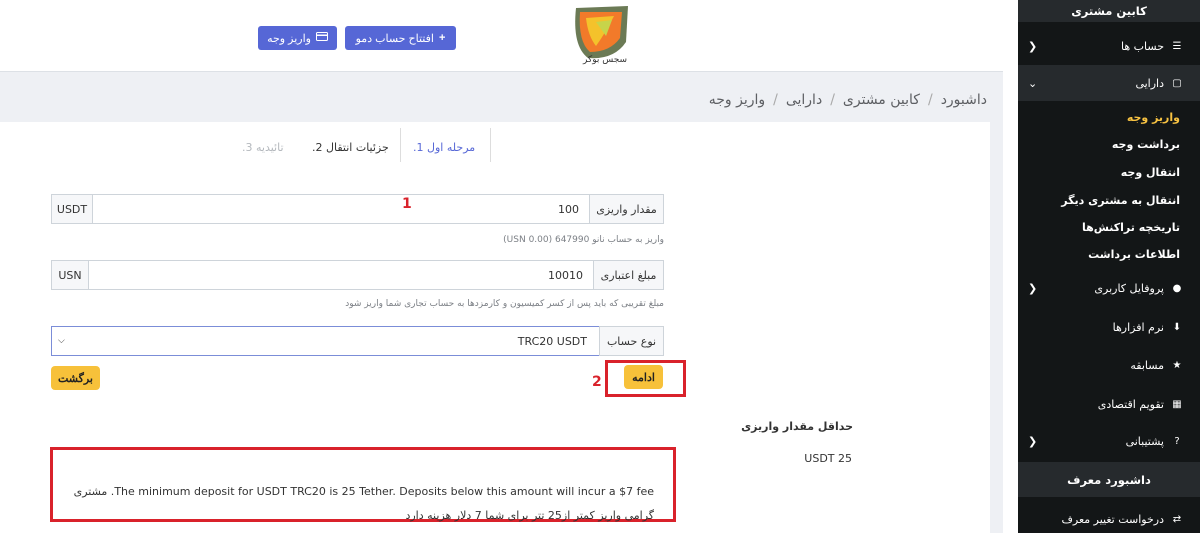  I want to click on credit-card-icon, so click(321, 38).